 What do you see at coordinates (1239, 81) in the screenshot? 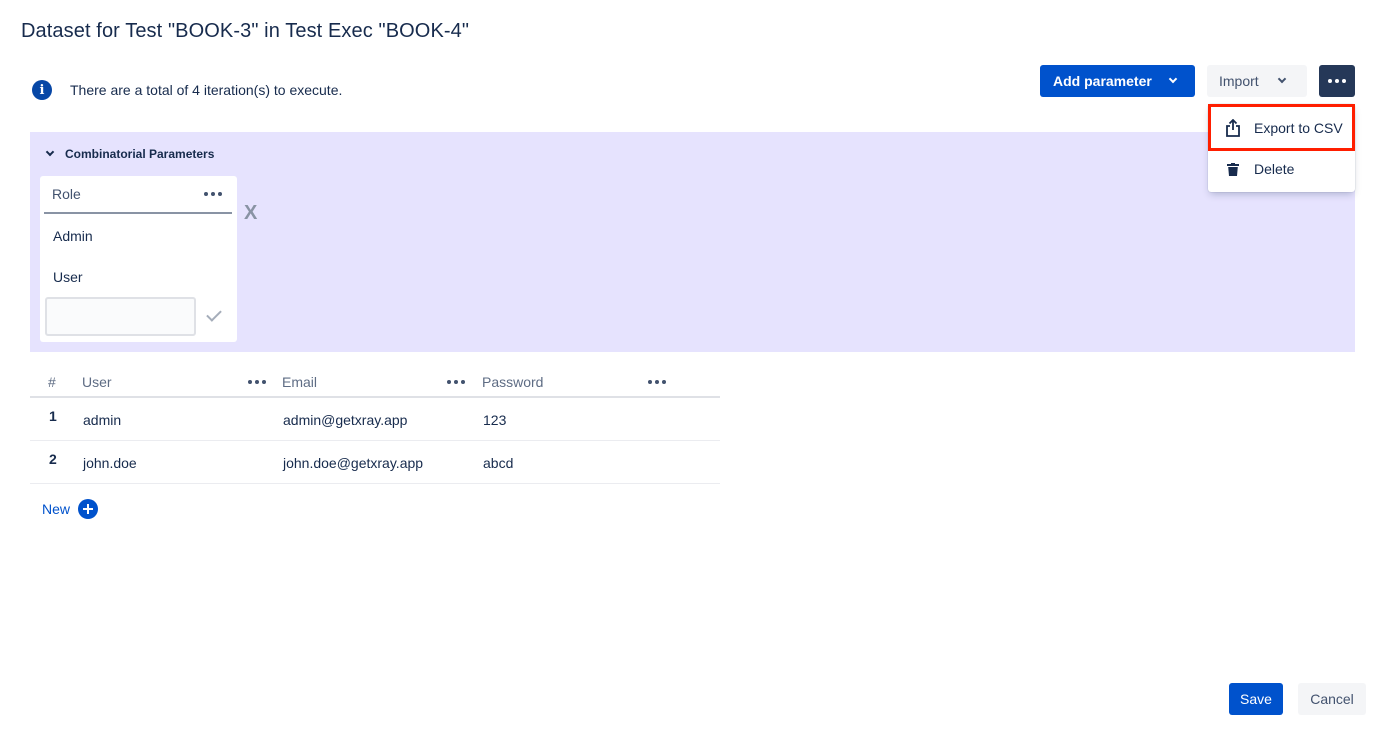
I see `import-label: Import` at bounding box center [1239, 81].